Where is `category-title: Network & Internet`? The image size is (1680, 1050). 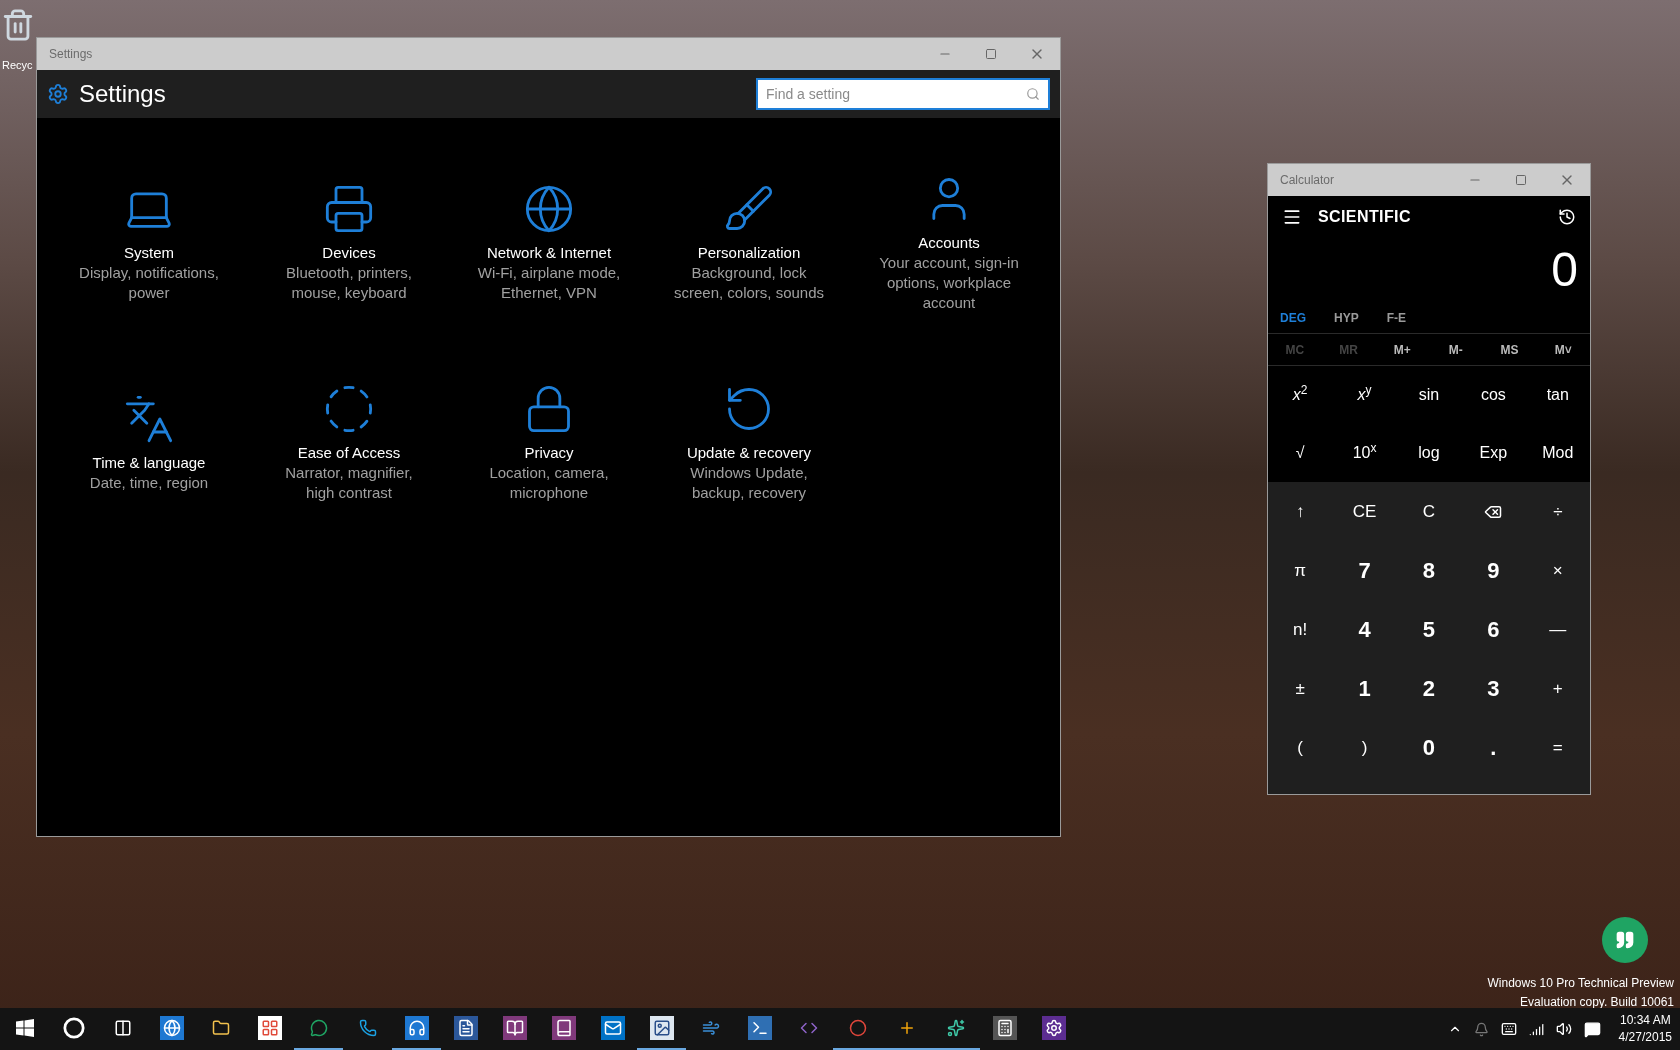
category-title: Network & Internet is located at coordinates (549, 253).